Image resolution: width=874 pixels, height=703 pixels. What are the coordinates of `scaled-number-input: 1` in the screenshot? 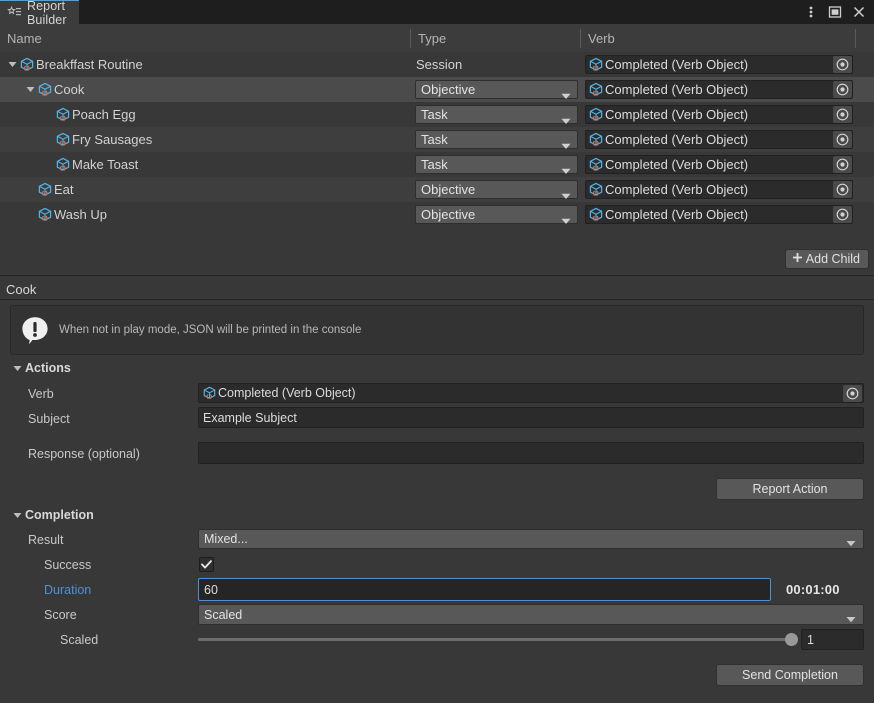 It's located at (832, 639).